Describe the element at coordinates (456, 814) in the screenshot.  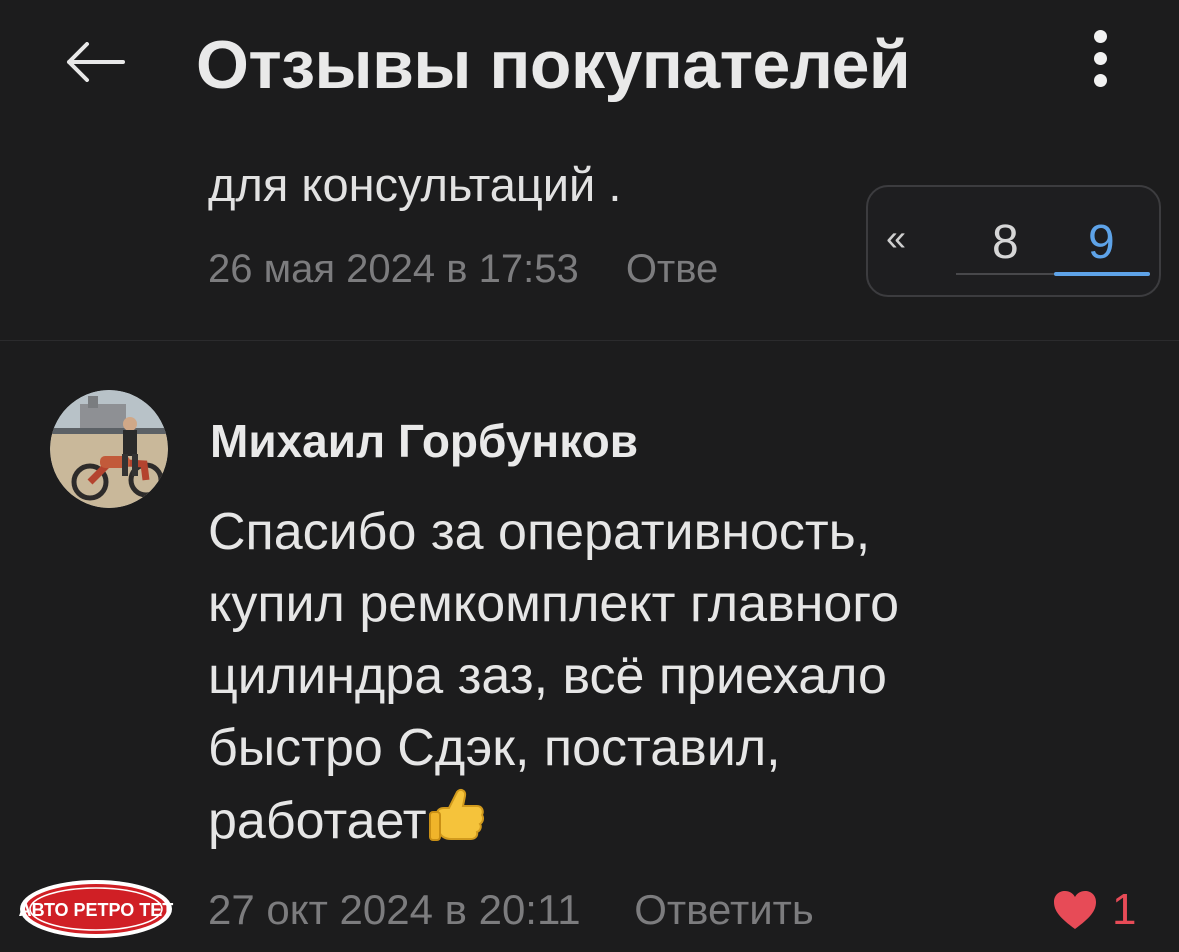
I see `thumbs-up-icon` at that location.